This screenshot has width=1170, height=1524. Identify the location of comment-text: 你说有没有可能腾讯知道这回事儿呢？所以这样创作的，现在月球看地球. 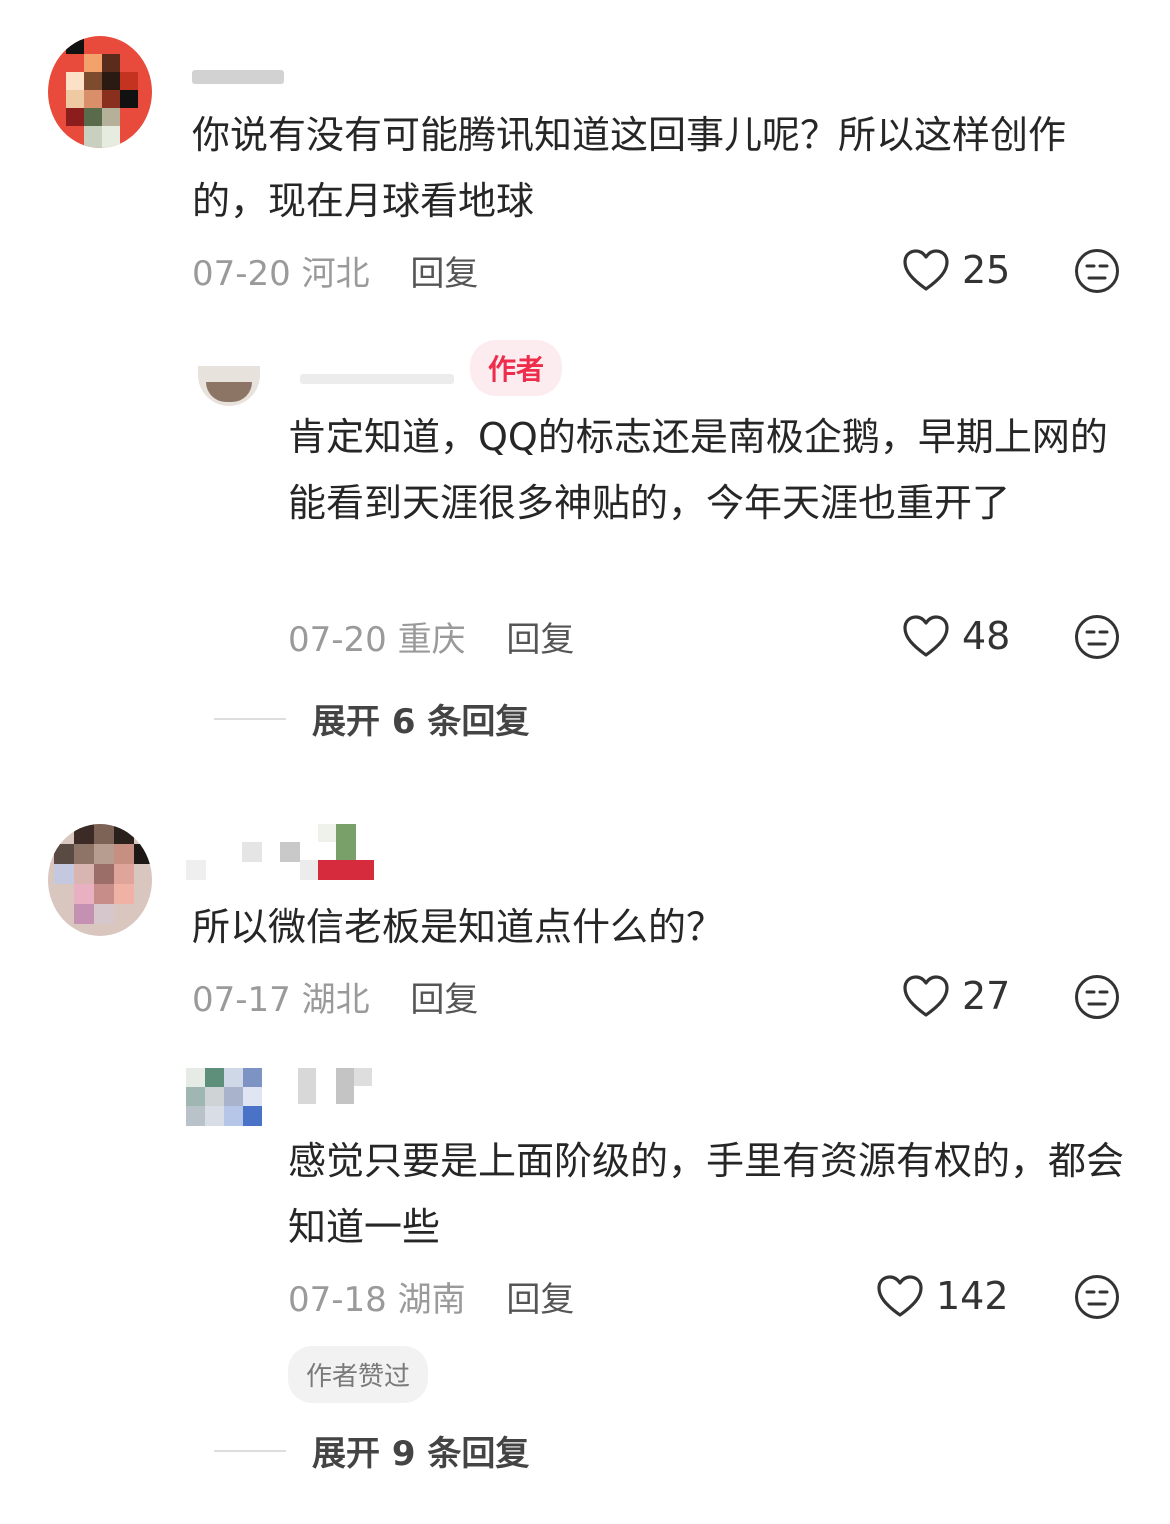
(629, 168).